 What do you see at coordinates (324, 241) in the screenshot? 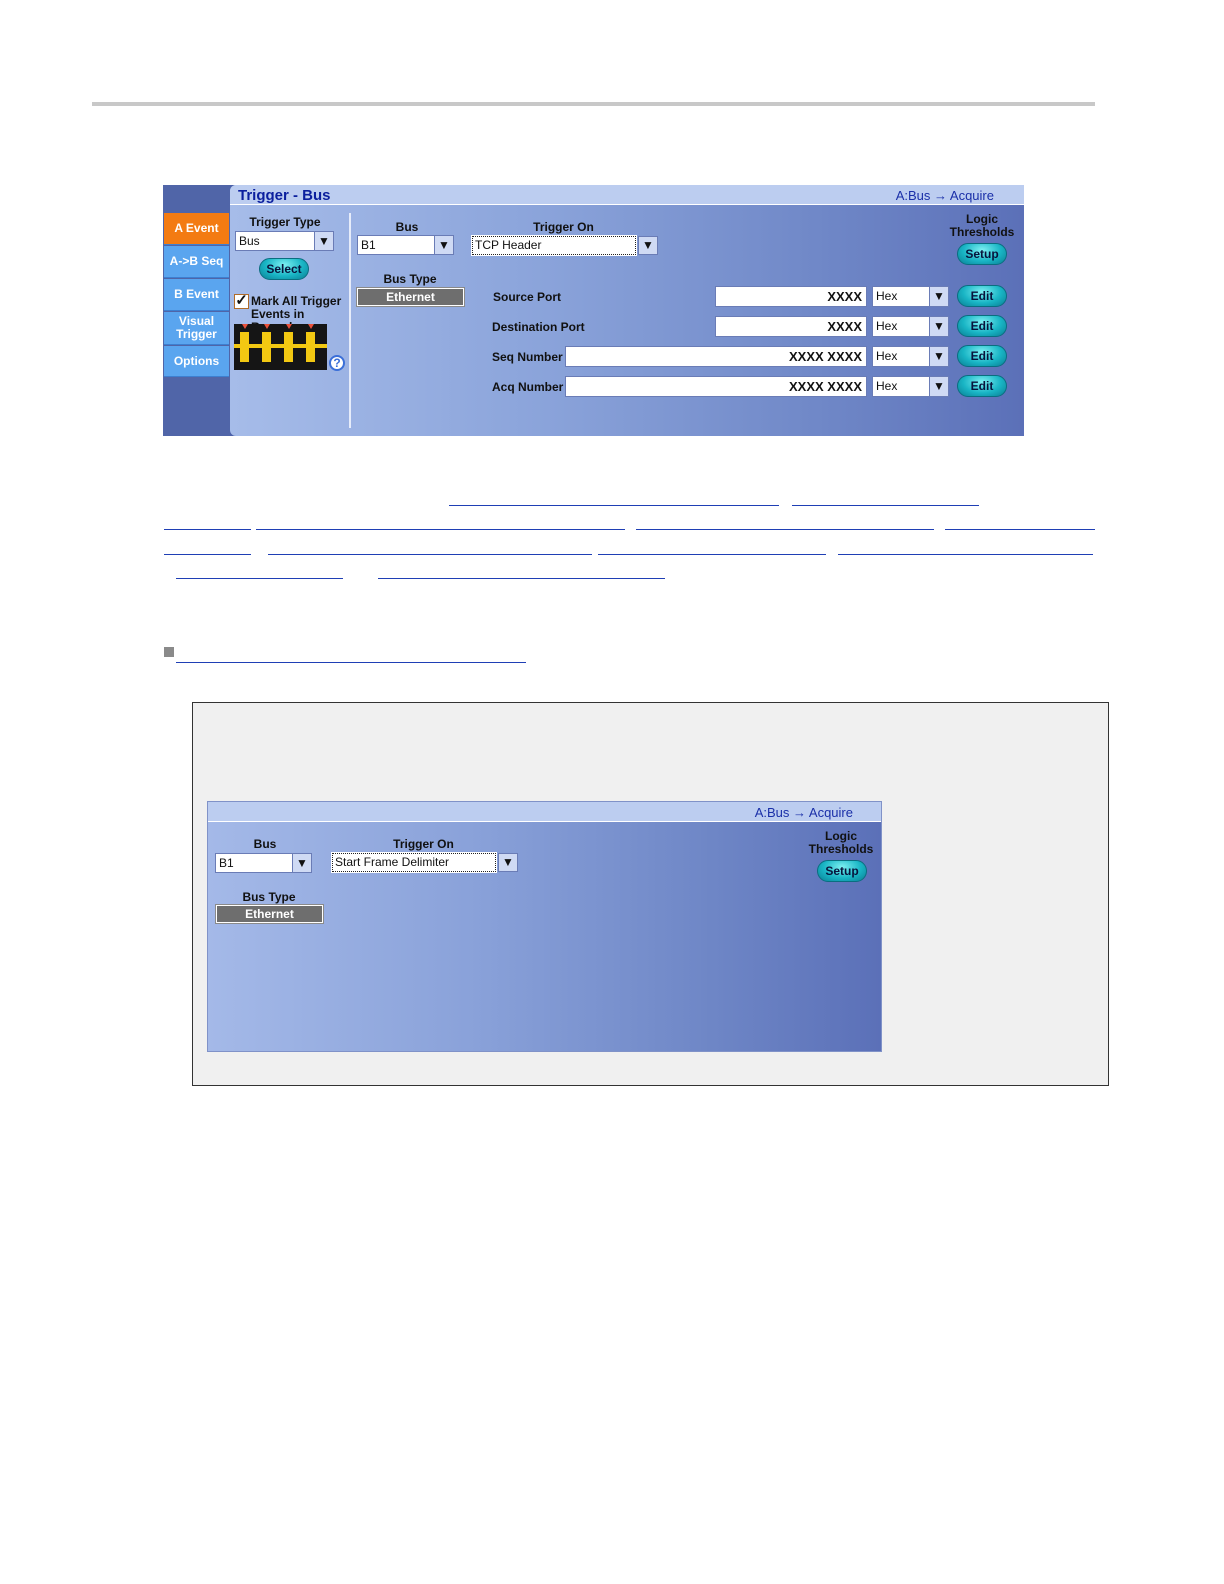
I see `trigger-type-dropdown-icon: ▼` at bounding box center [324, 241].